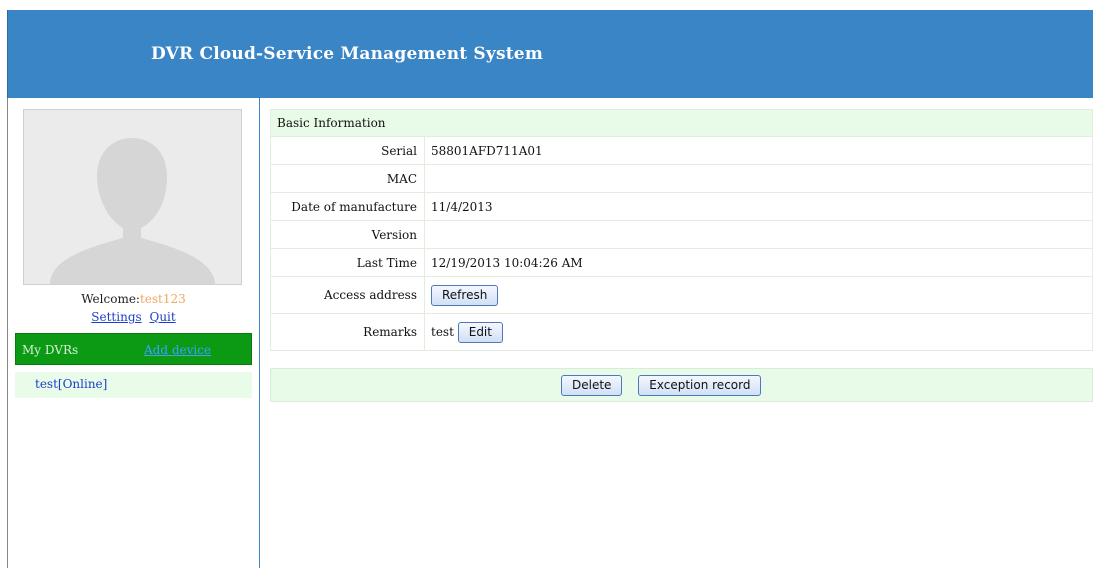 The width and height of the screenshot is (1093, 568). Describe the element at coordinates (133, 385) in the screenshot. I see `device-list-item: test[Online]` at that location.